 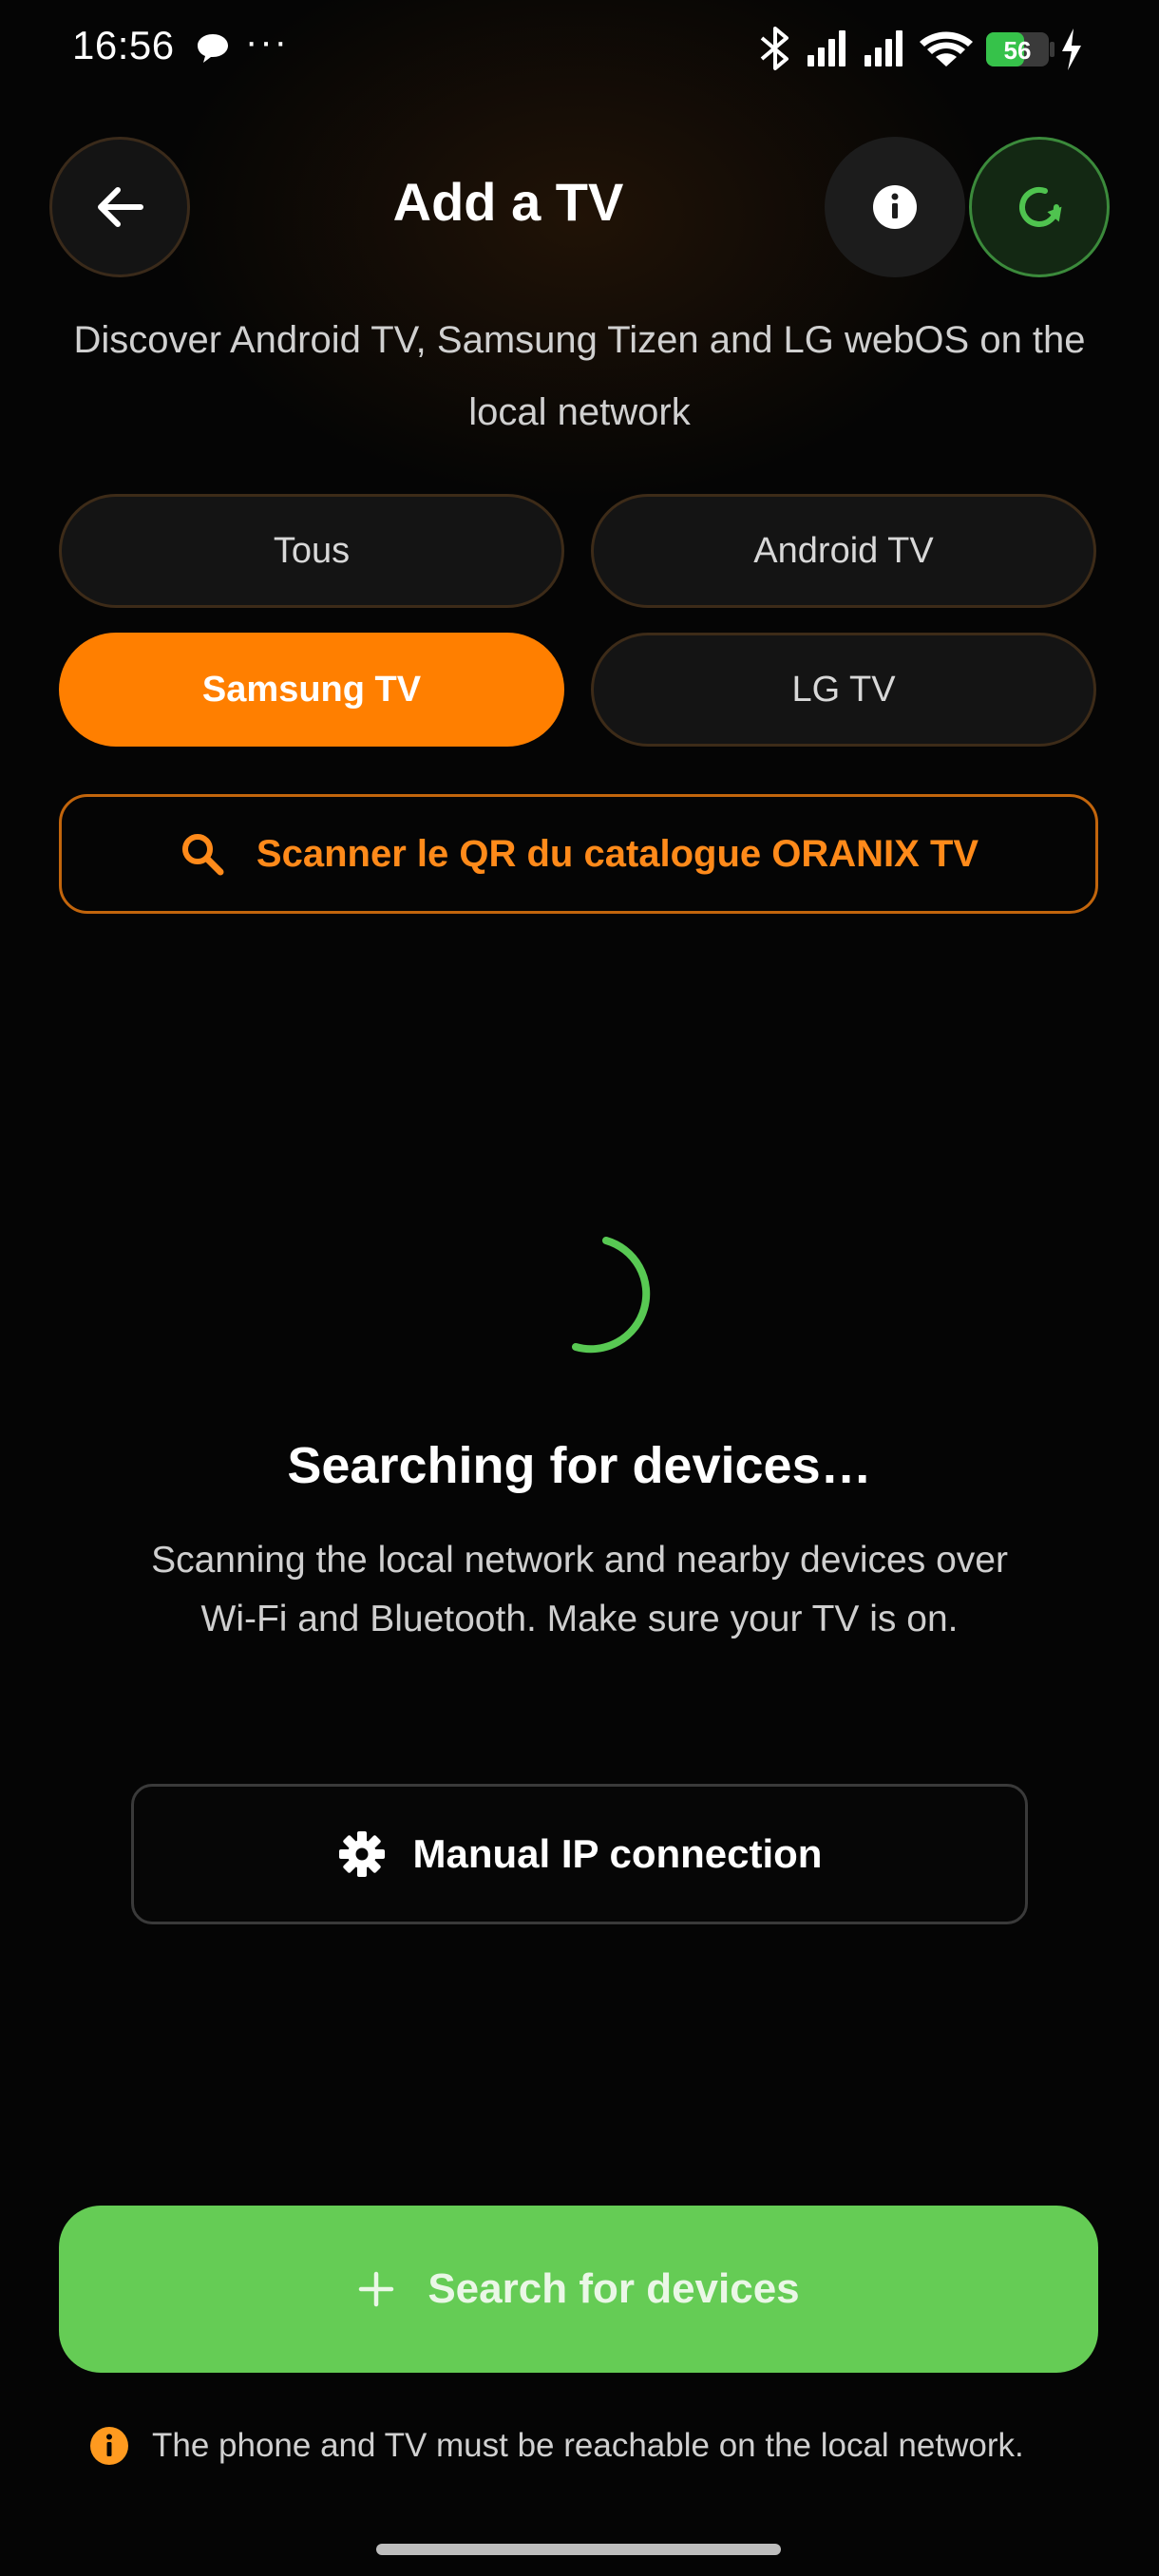 What do you see at coordinates (508, 202) in the screenshot?
I see `page-title: Add a TV` at bounding box center [508, 202].